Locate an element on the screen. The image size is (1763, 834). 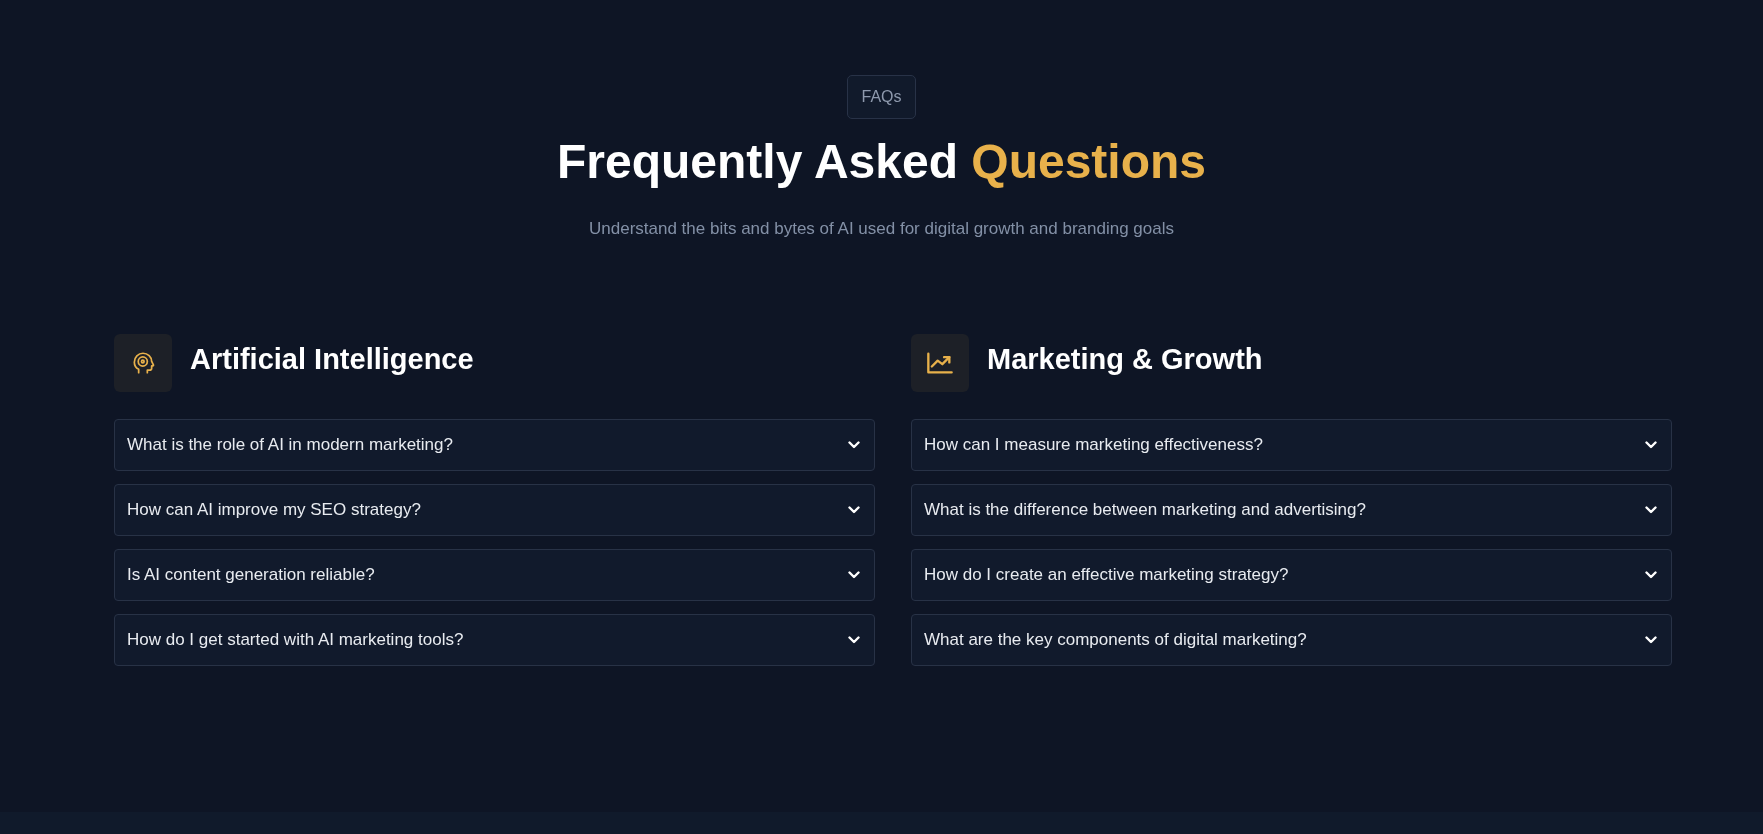
section-title: Frequently Asked is located at coordinates (757, 161).